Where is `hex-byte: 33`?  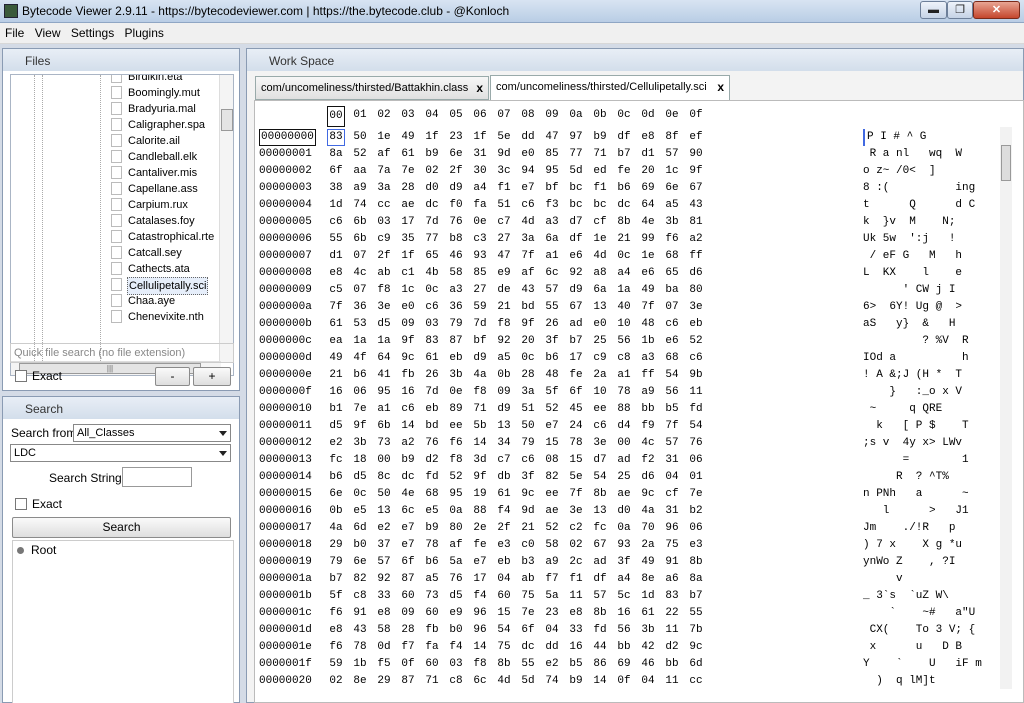 hex-byte: 33 is located at coordinates (384, 596).